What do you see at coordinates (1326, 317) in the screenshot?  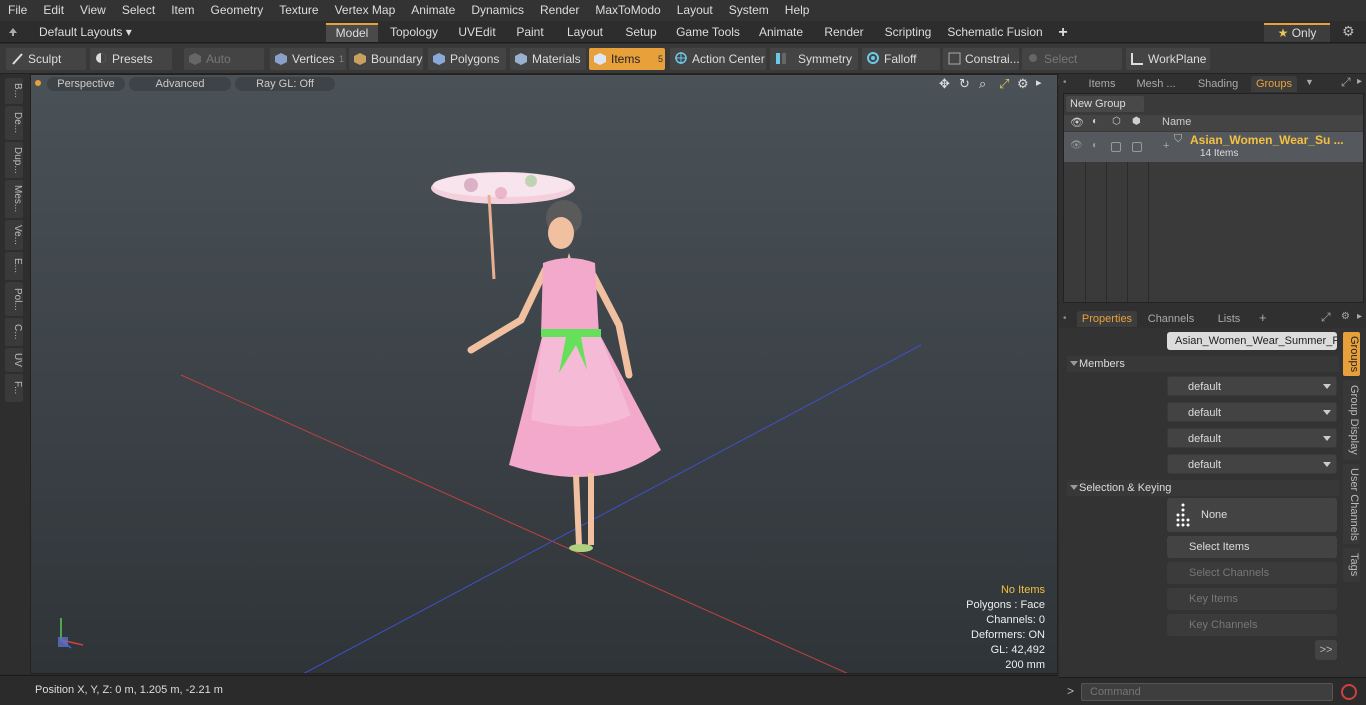 I see `properties-maximize-icon: ⤢` at bounding box center [1326, 317].